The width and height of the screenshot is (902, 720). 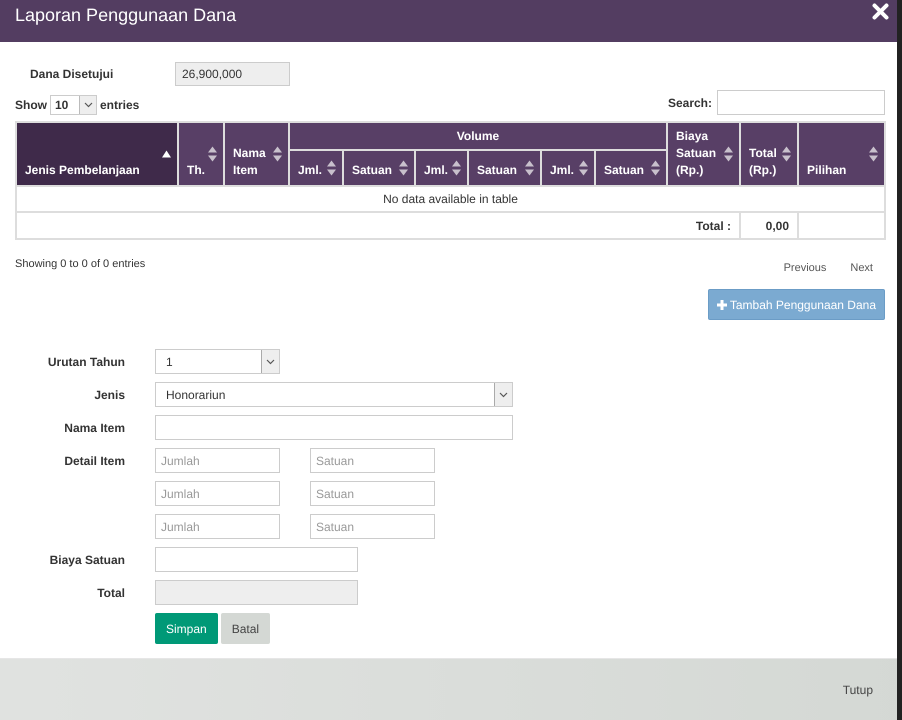 I want to click on entries-label: entries, so click(x=120, y=105).